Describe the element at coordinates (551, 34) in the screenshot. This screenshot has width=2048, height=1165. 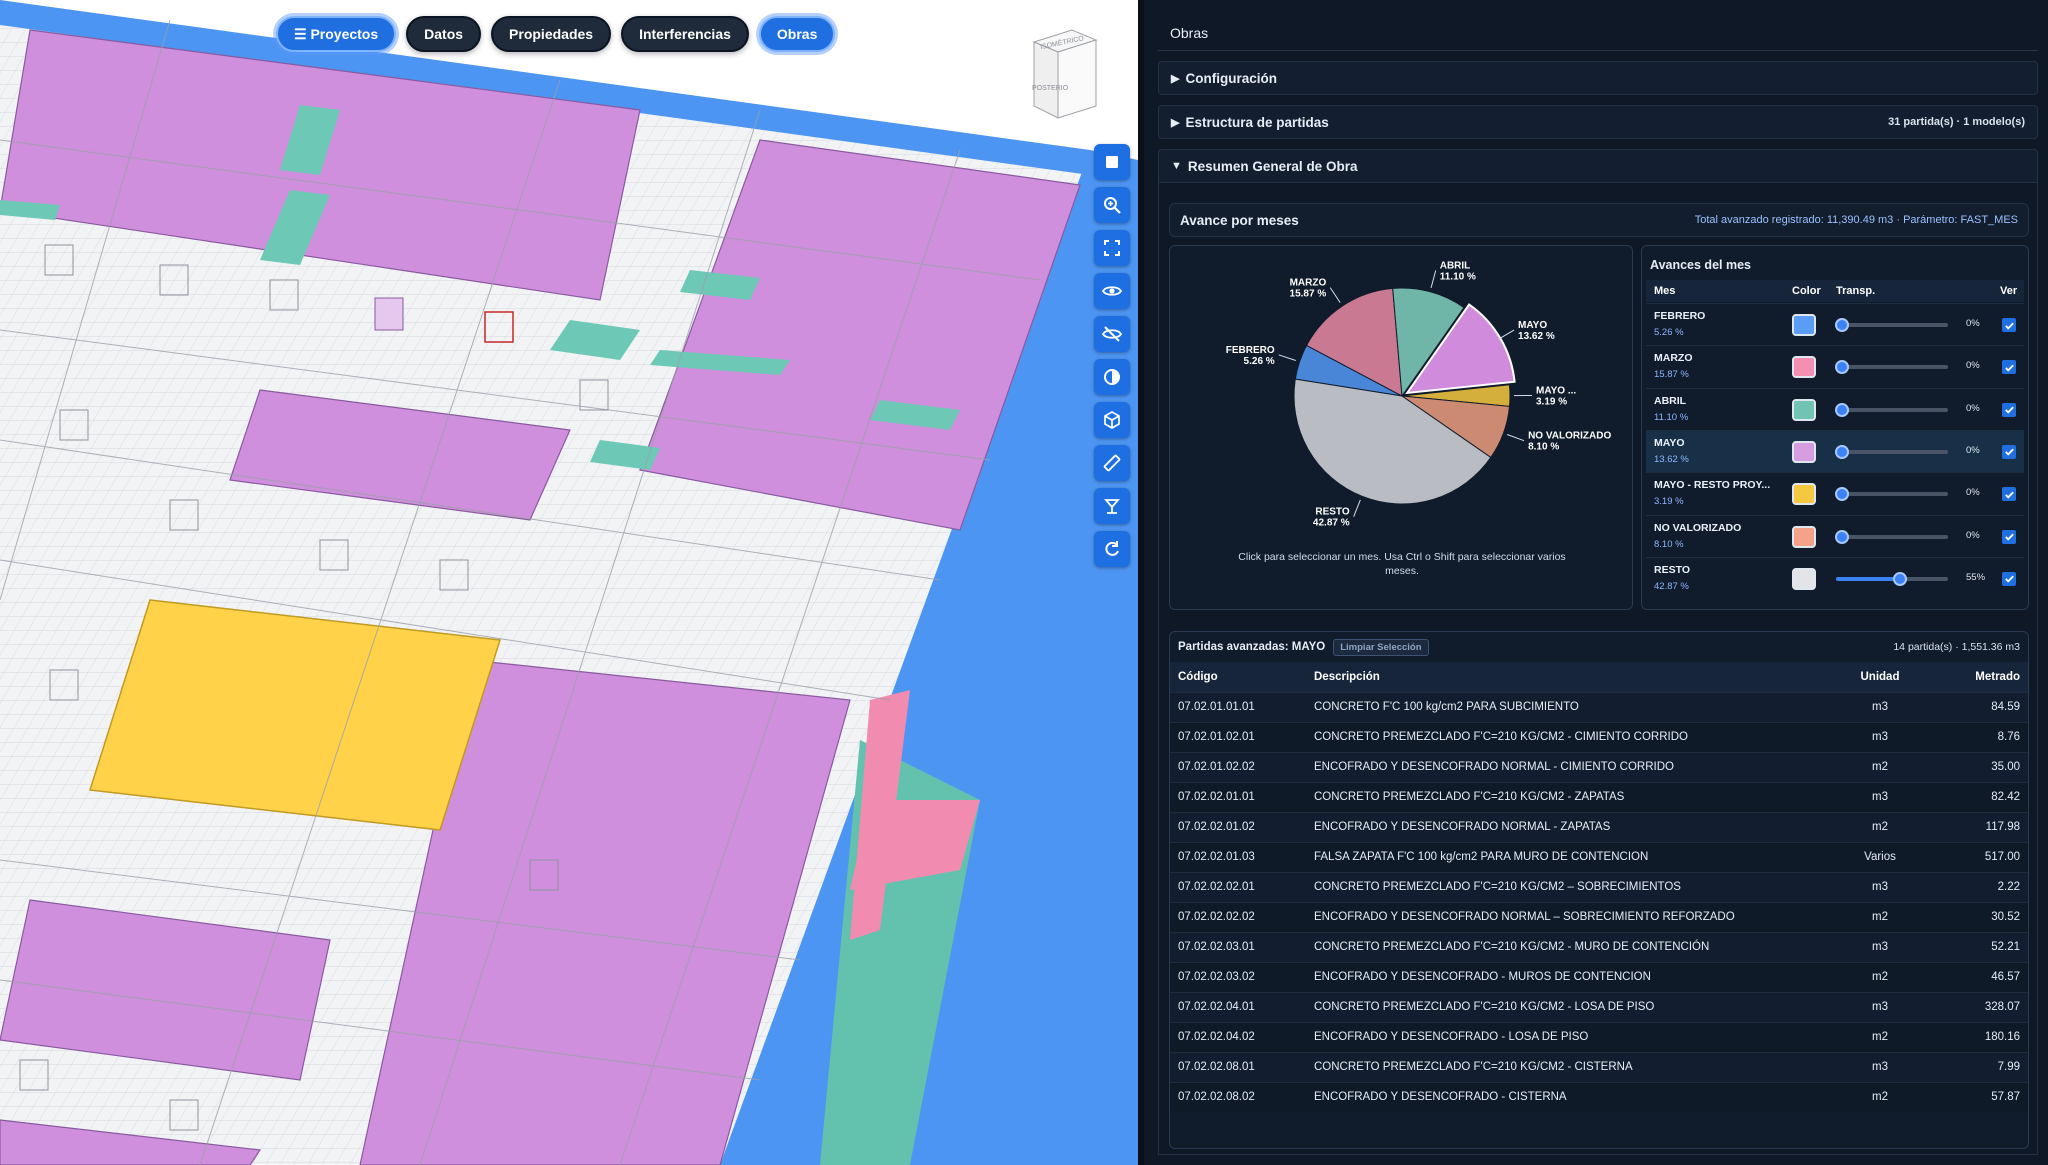
I see `nav-propiedades-button: Propiedades` at that location.